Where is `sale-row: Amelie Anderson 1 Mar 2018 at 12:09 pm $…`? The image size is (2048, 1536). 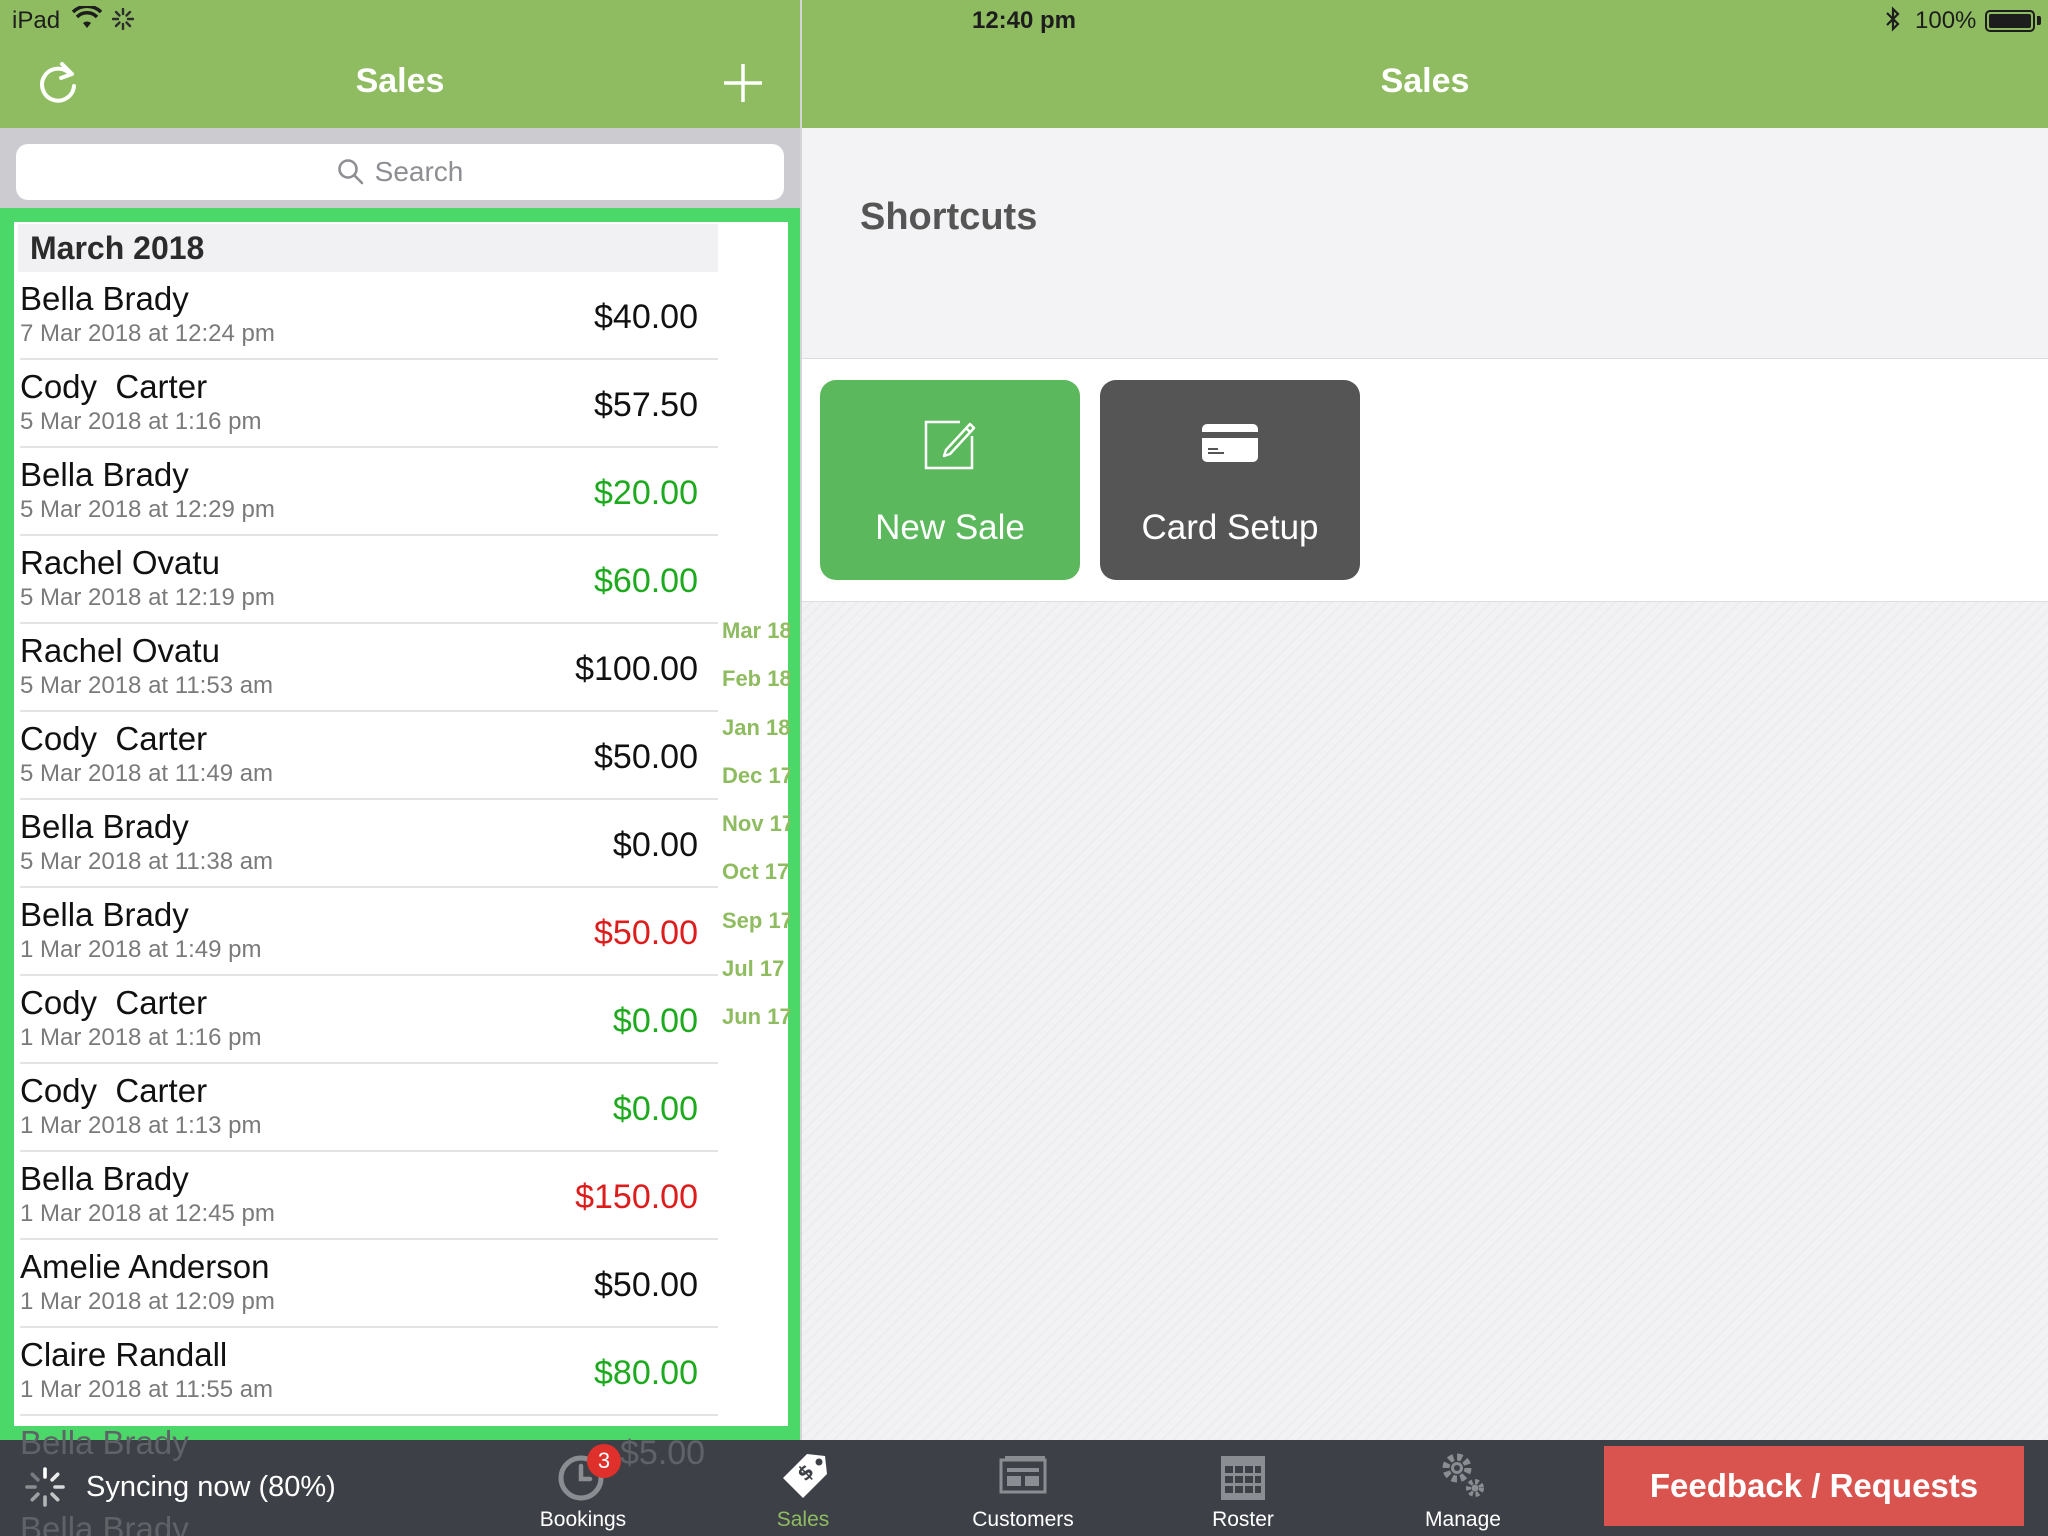
sale-row: Amelie Anderson 1 Mar 2018 at 12:09 pm $… is located at coordinates (369, 1284).